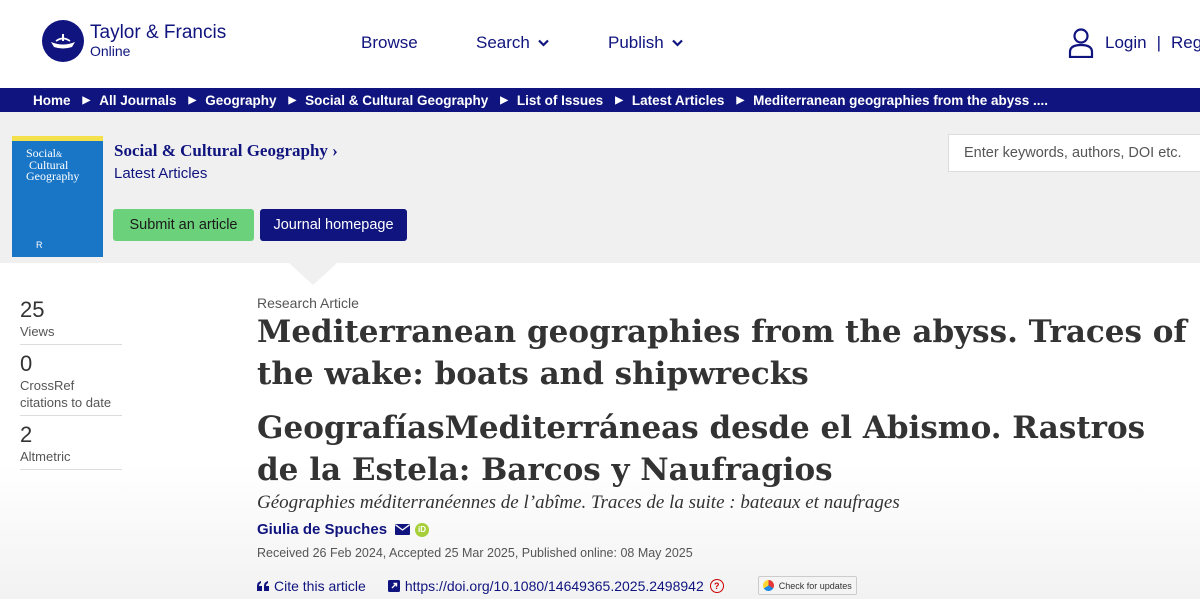  Describe the element at coordinates (57, 196) in the screenshot. I see `journal-cover: Social& Cultural Geography R` at that location.